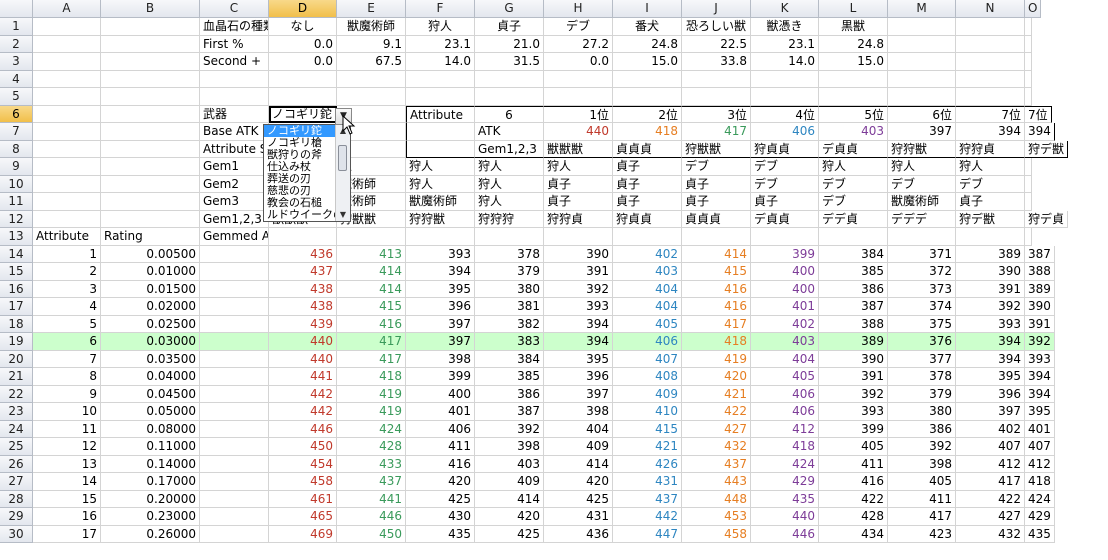 Image resolution: width=1108 pixels, height=560 pixels. What do you see at coordinates (300, 203) in the screenshot?
I see `dropdown-option: 教会の石槌` at bounding box center [300, 203].